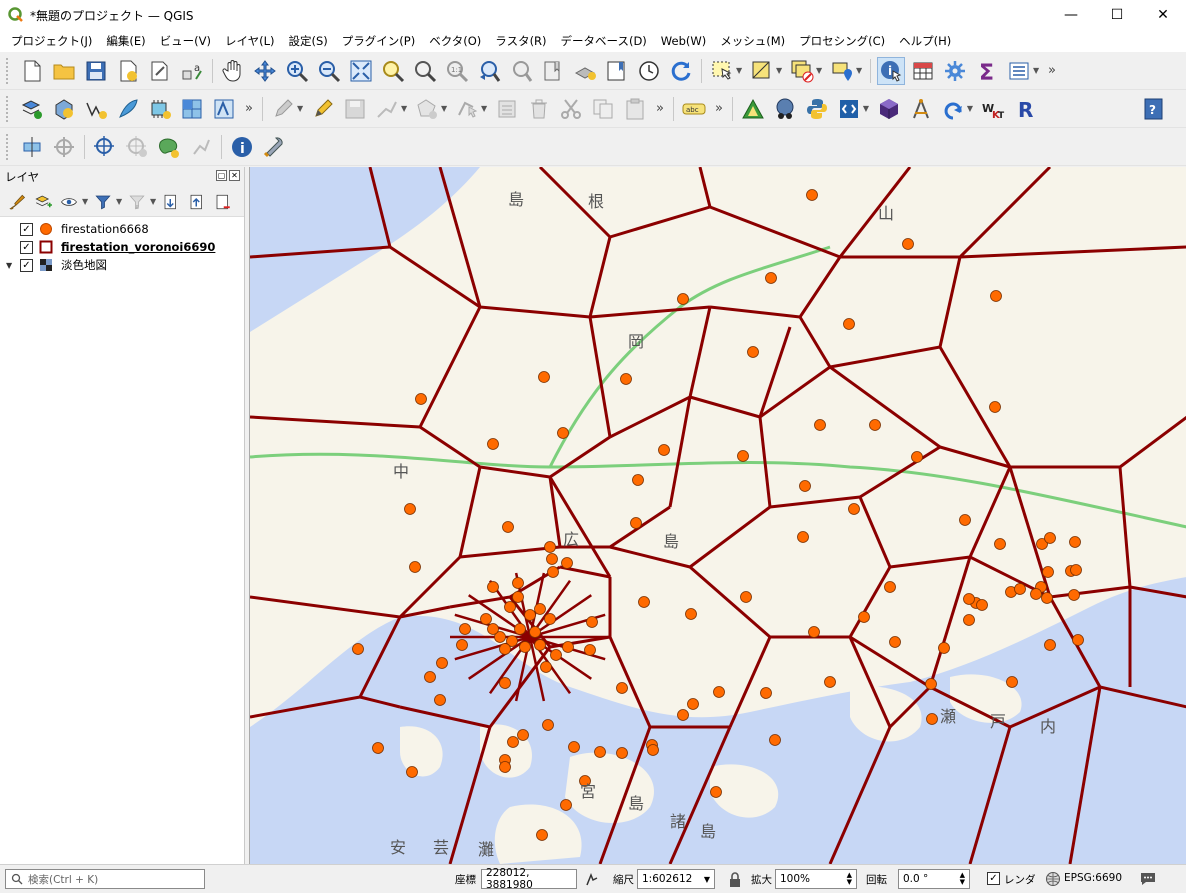  I want to click on save-edits-button, so click(355, 109).